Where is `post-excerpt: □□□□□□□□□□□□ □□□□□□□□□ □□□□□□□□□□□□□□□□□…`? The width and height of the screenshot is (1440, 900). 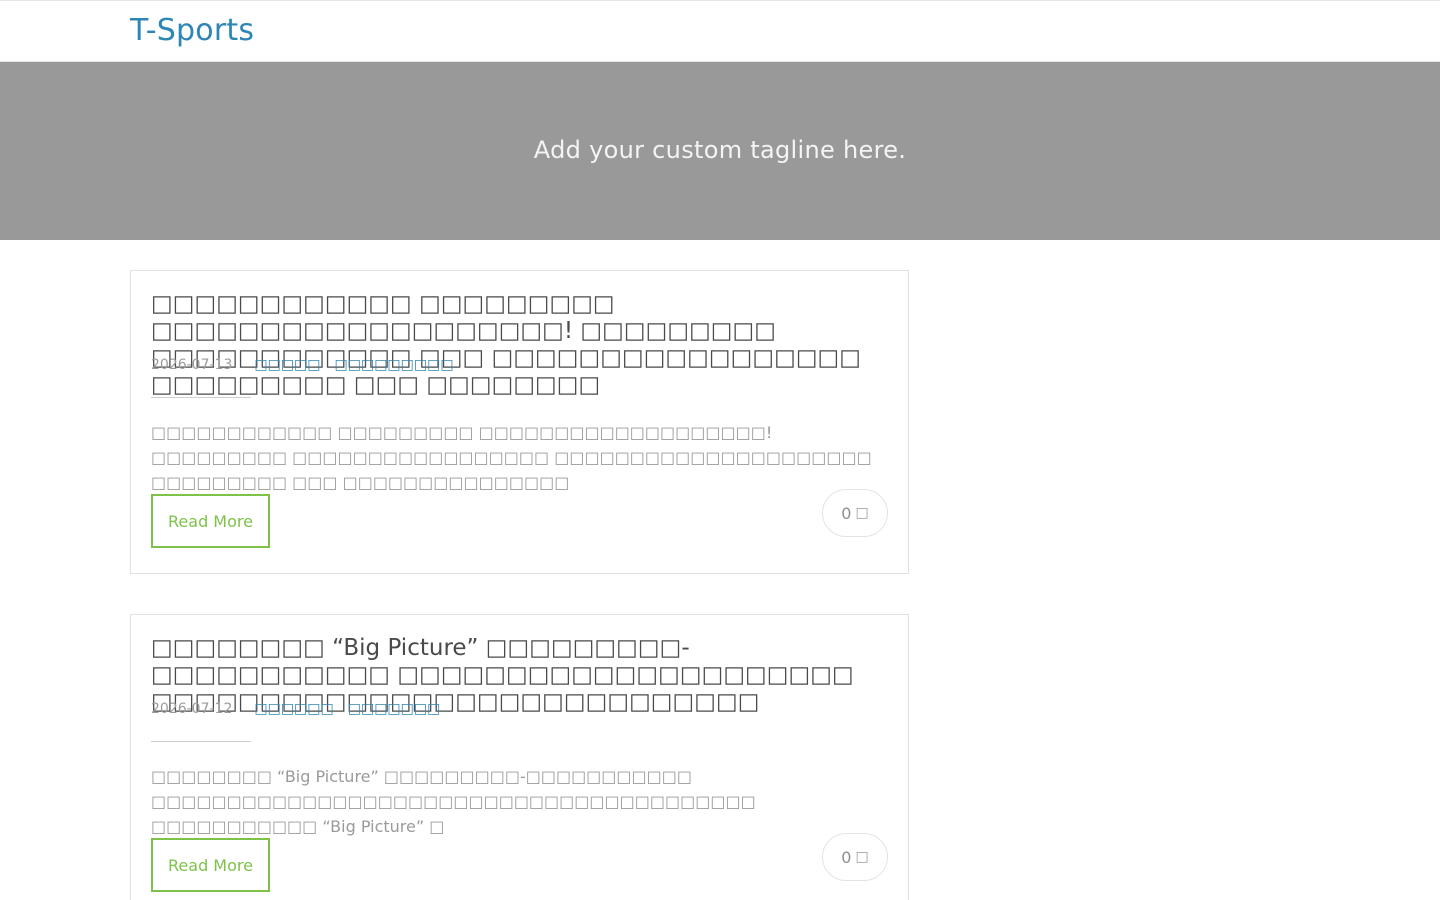
post-excerpt: □□□□□□□□□□□□ □□□□□□□□□ □□□□□□□□□□□□□□□□□… is located at coordinates (511, 457).